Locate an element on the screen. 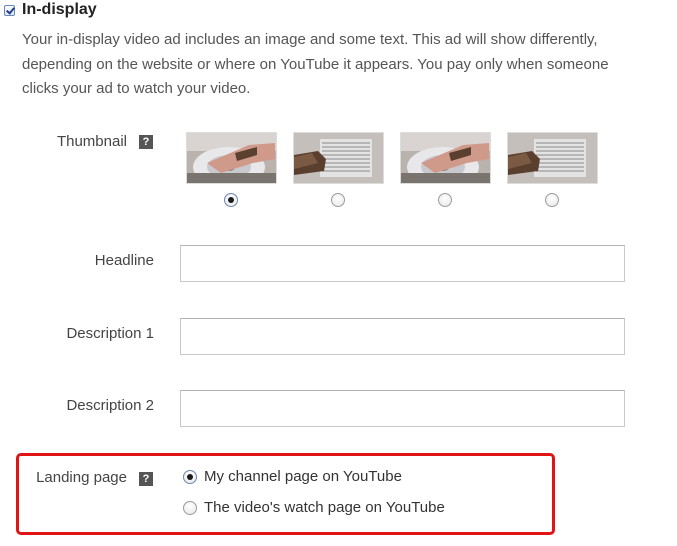  landing-option-channel-radio is located at coordinates (190, 477).